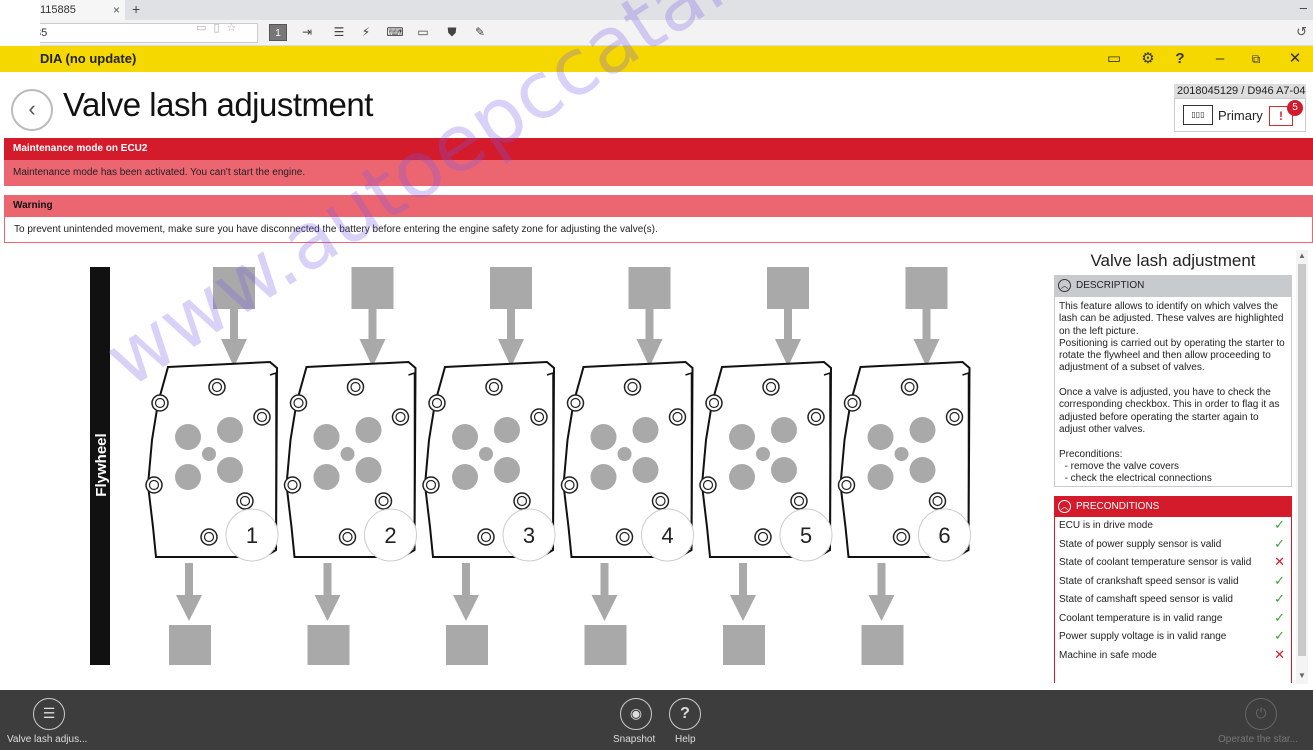 Image resolution: width=1313 pixels, height=750 pixels. Describe the element at coordinates (1148, 59) in the screenshot. I see `gear-icon: ⚙` at that location.